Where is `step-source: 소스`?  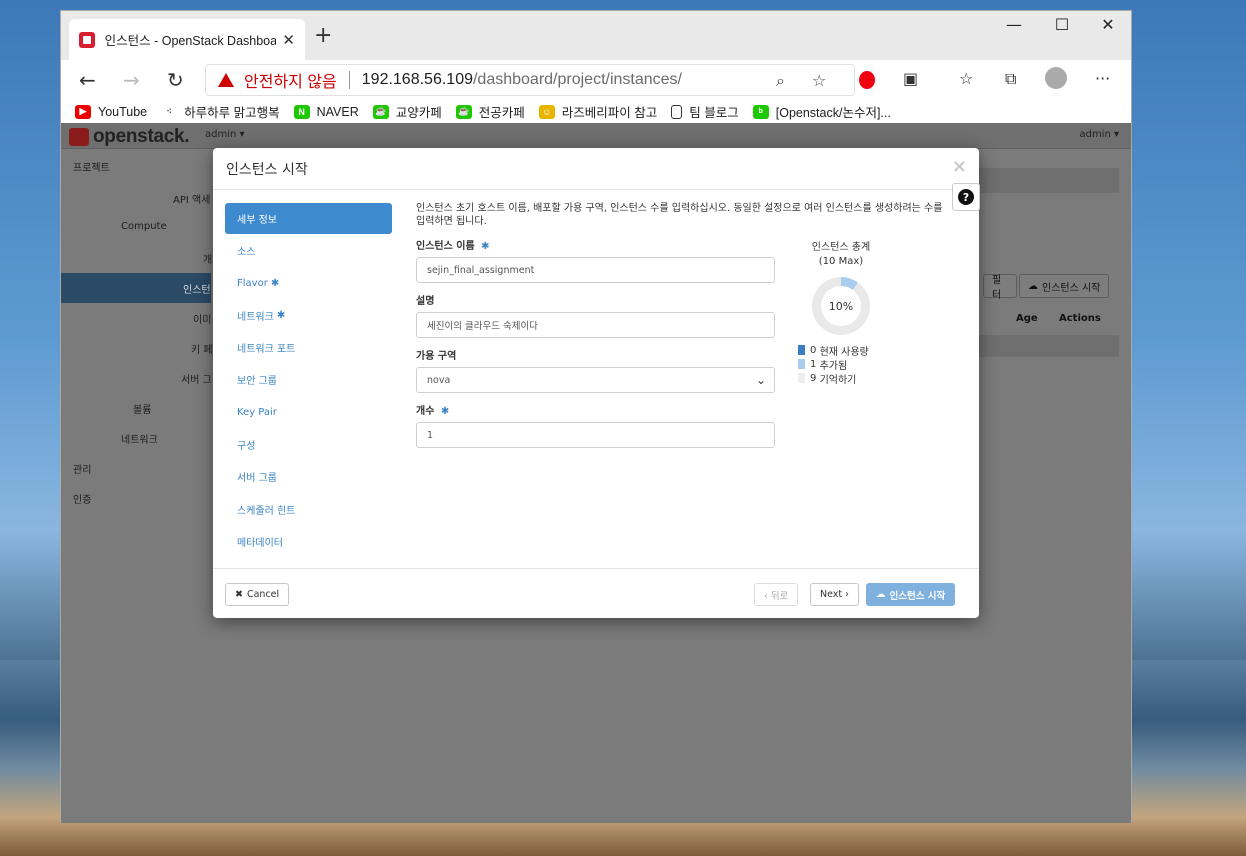
step-source: 소스 is located at coordinates (308, 250).